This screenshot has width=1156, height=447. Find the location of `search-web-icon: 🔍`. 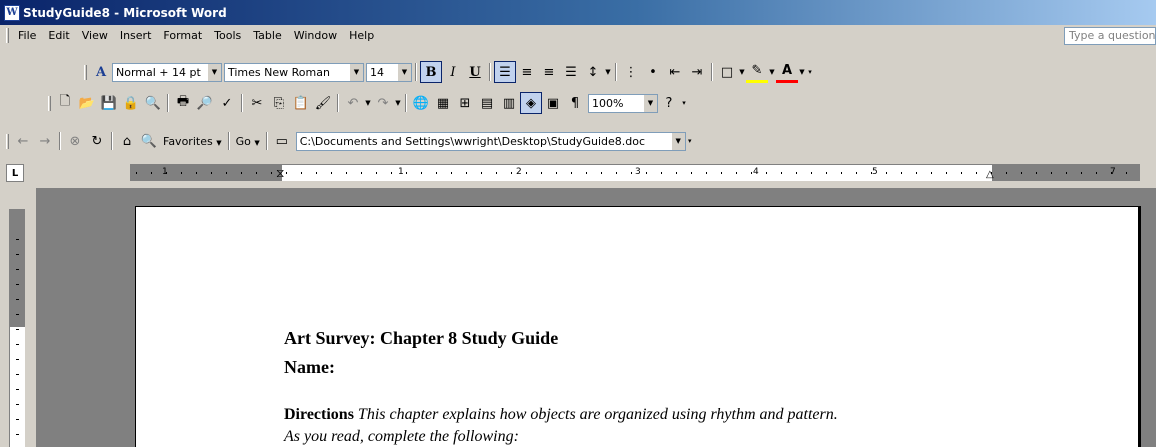

search-web-icon: 🔍 is located at coordinates (149, 141).